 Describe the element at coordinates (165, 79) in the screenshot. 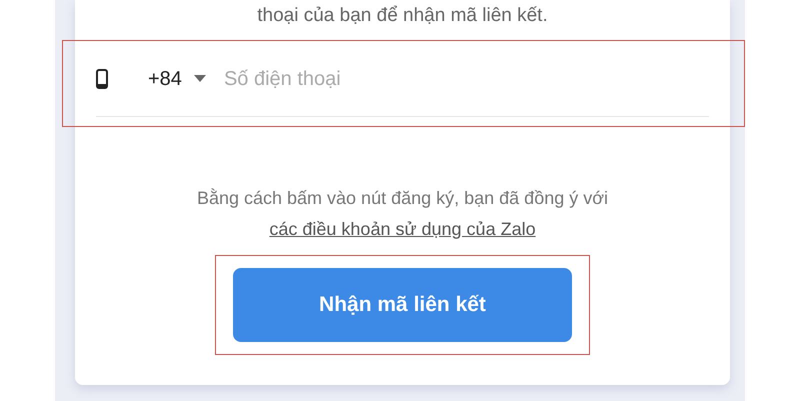

I see `country-code: +84` at that location.